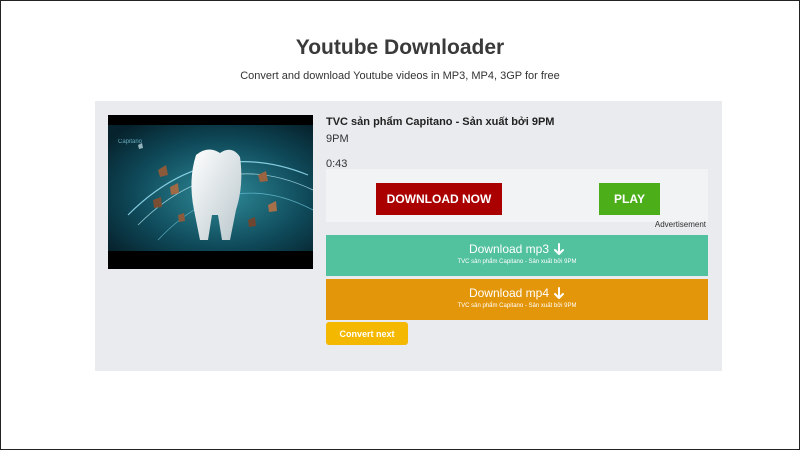 Image resolution: width=800 pixels, height=450 pixels. I want to click on video-thumbnail: Capitano, so click(210, 192).